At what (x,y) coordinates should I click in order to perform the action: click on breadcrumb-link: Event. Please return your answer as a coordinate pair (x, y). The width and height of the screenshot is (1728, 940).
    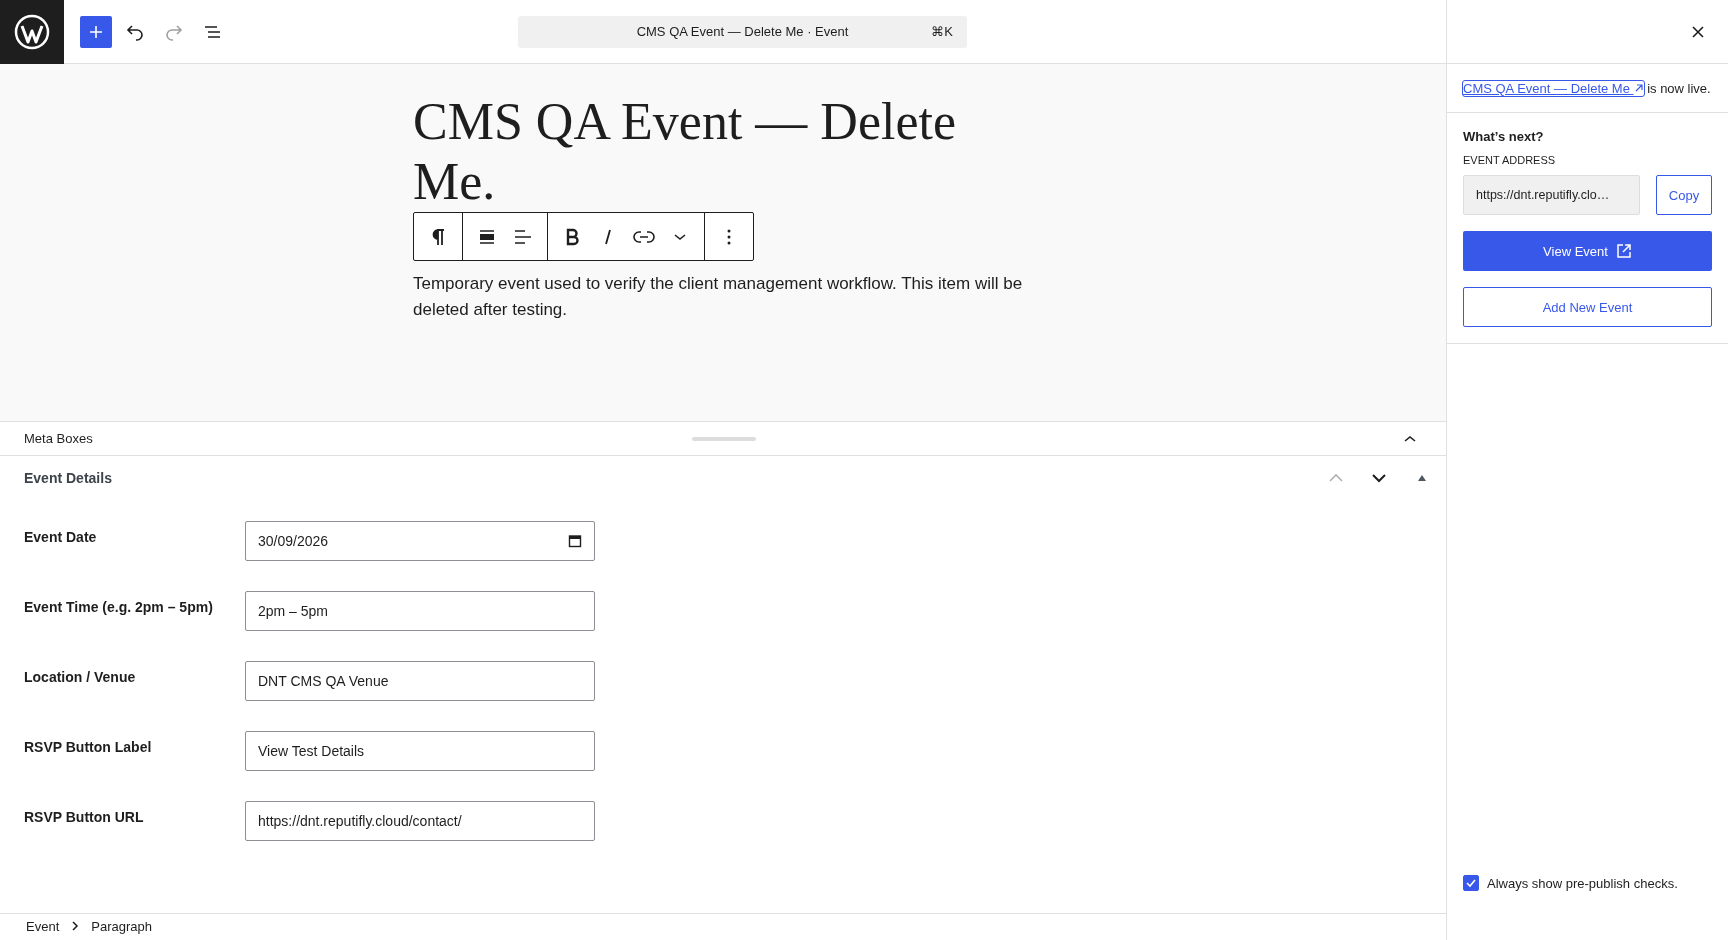
    Looking at the image, I should click on (43, 926).